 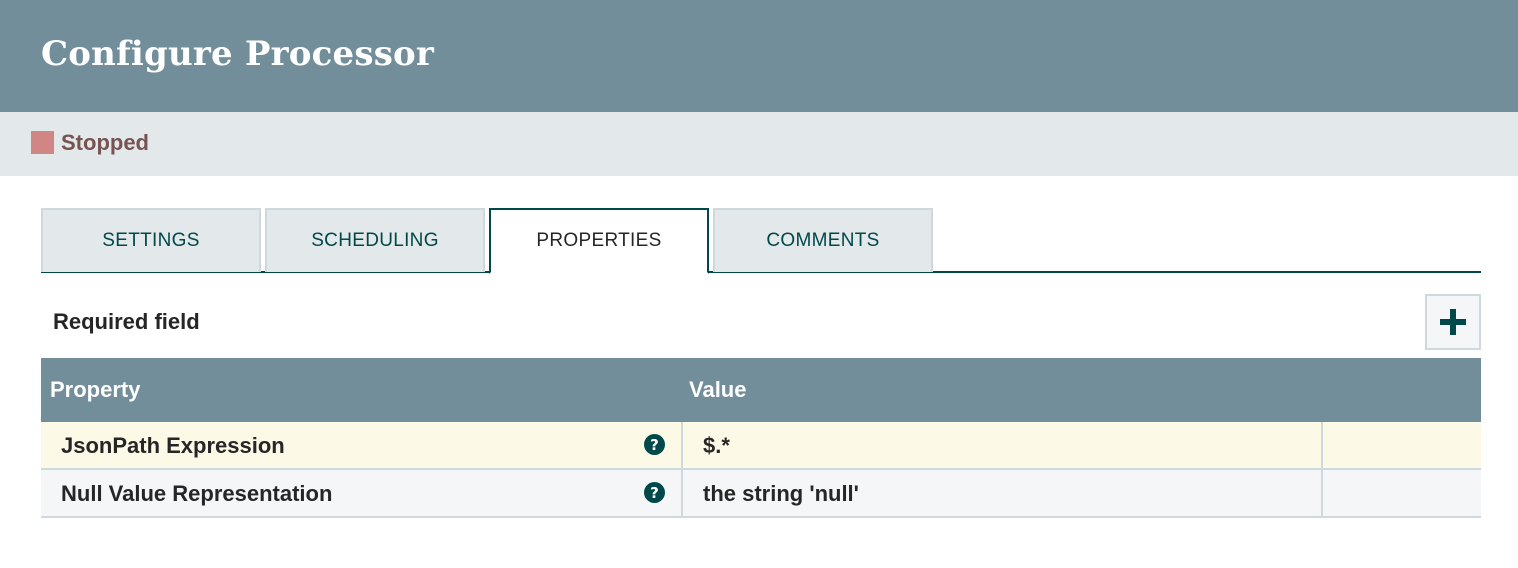 What do you see at coordinates (759, 144) in the screenshot?
I see `status-bar` at bounding box center [759, 144].